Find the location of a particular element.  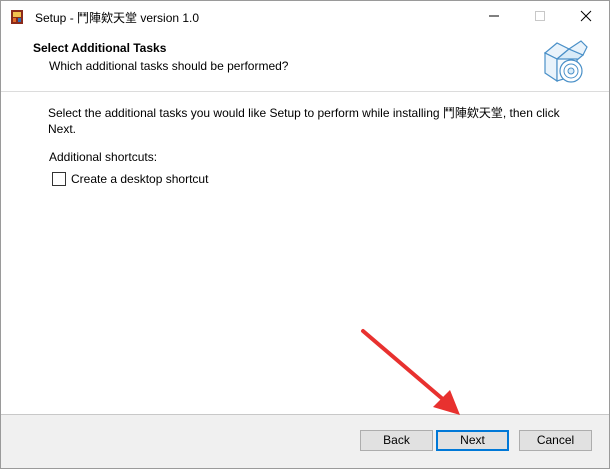

minimize-button is located at coordinates (494, 16).